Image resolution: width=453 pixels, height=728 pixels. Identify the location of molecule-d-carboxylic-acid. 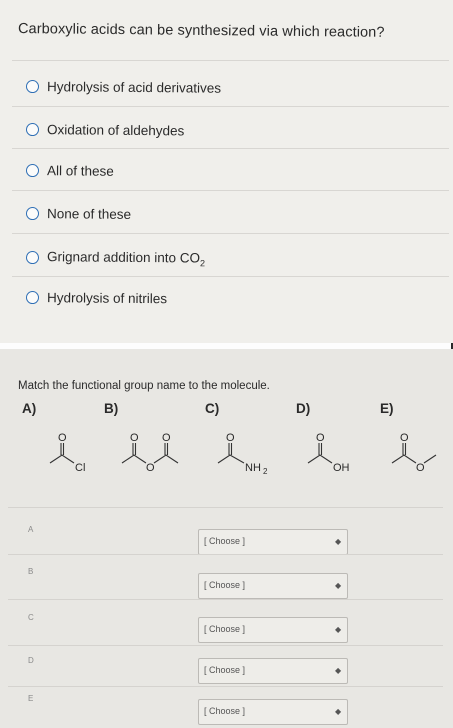
(320, 453).